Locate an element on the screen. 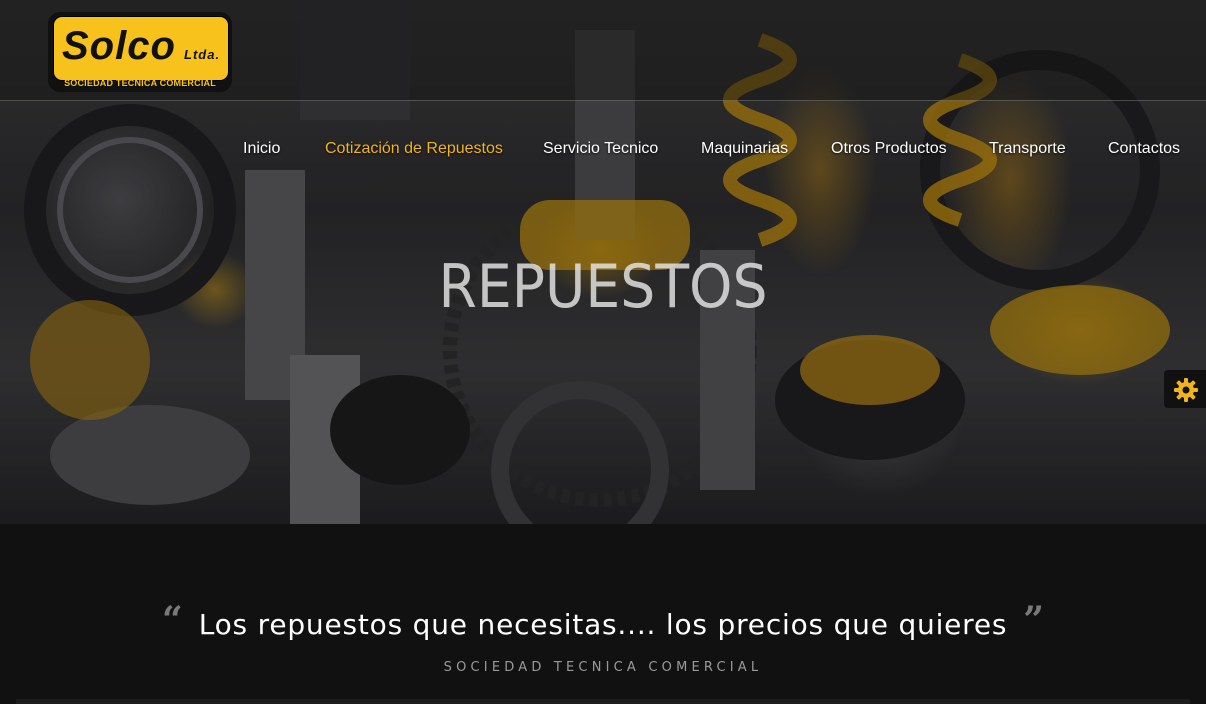  section-divider is located at coordinates (603, 701).